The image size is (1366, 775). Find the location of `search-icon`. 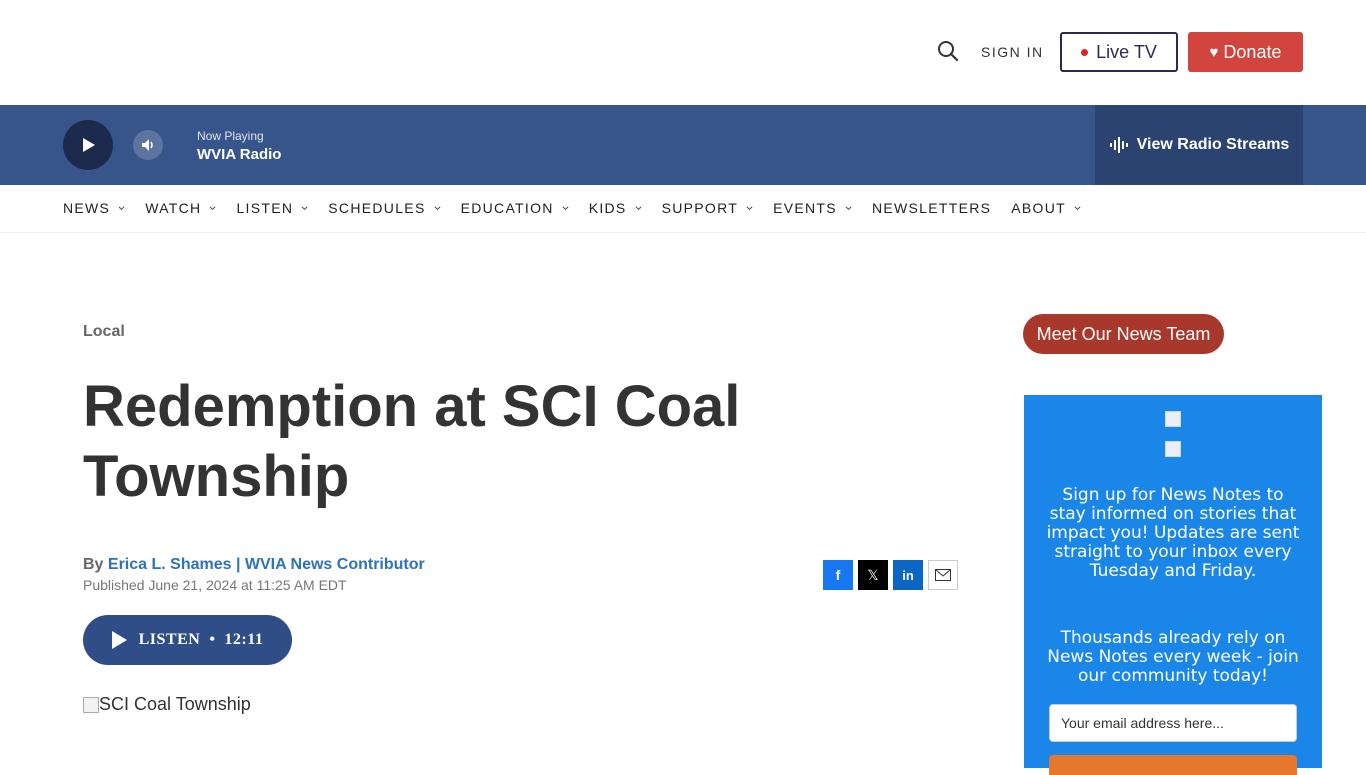

search-icon is located at coordinates (949, 52).